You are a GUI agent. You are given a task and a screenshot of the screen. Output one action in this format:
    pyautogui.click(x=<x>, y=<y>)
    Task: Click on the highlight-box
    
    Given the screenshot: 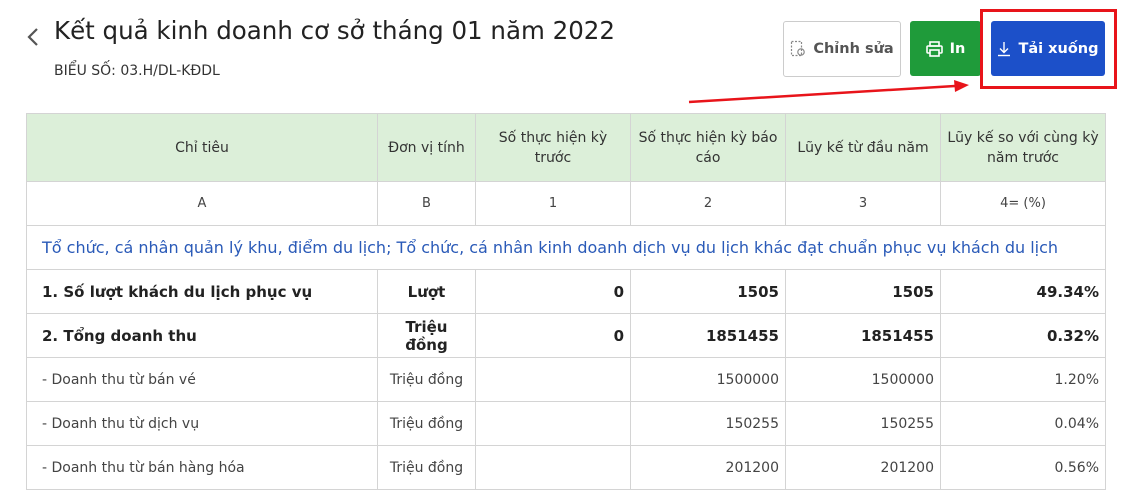 What is the action you would take?
    pyautogui.click(x=1048, y=49)
    